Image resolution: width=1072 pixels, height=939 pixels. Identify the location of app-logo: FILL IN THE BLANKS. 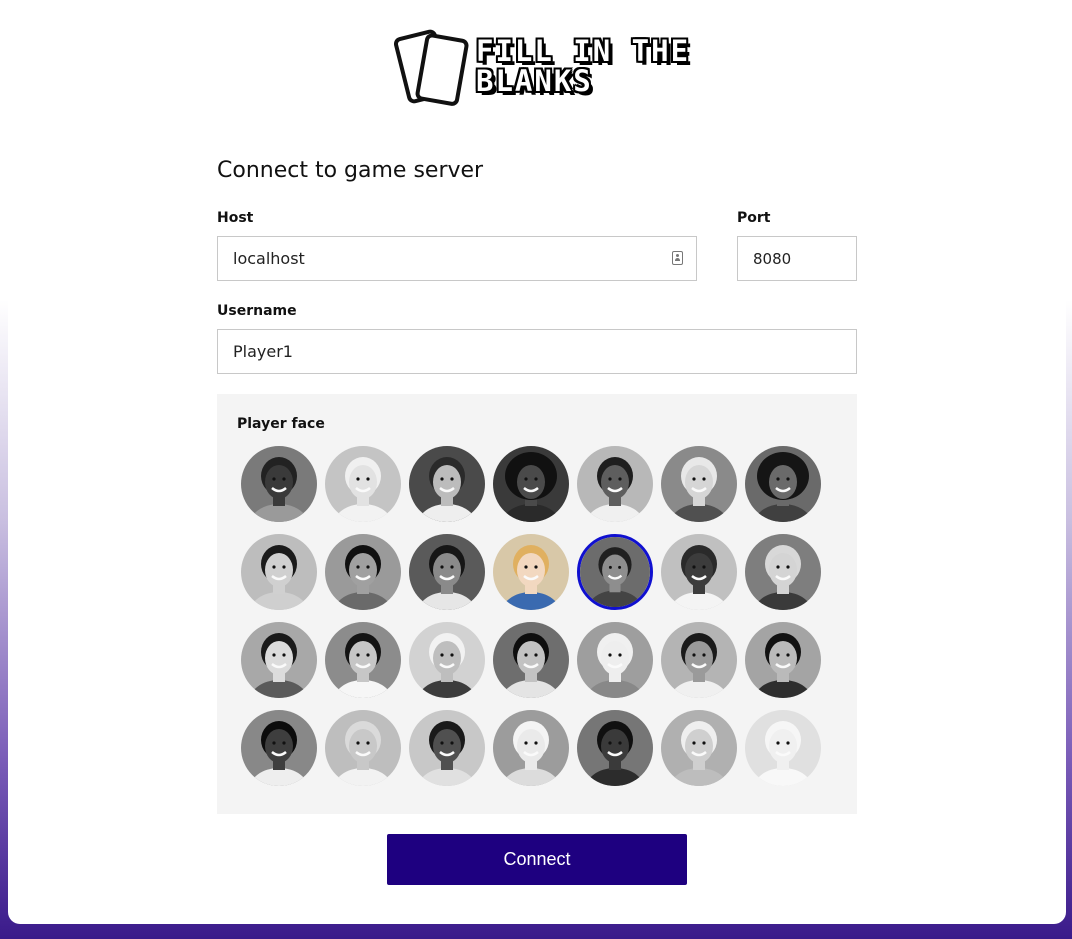
(546, 68).